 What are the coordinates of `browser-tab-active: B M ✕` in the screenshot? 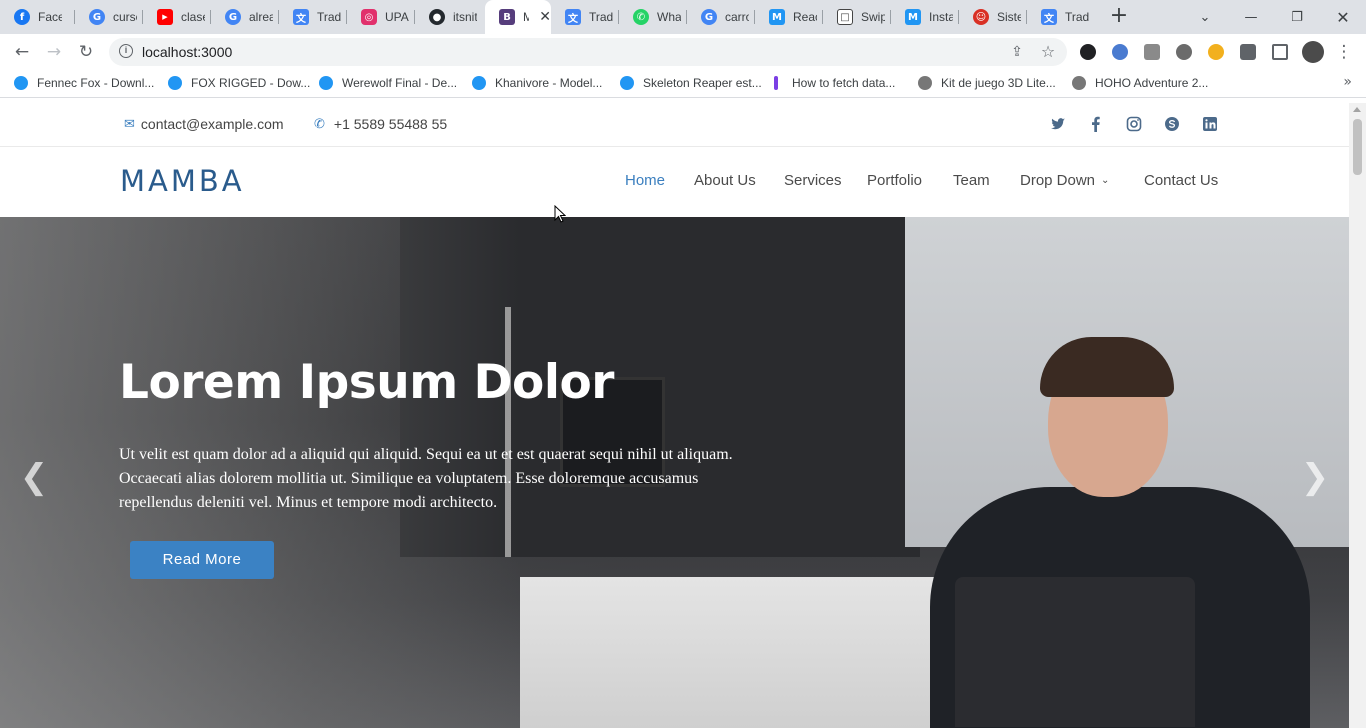 It's located at (518, 17).